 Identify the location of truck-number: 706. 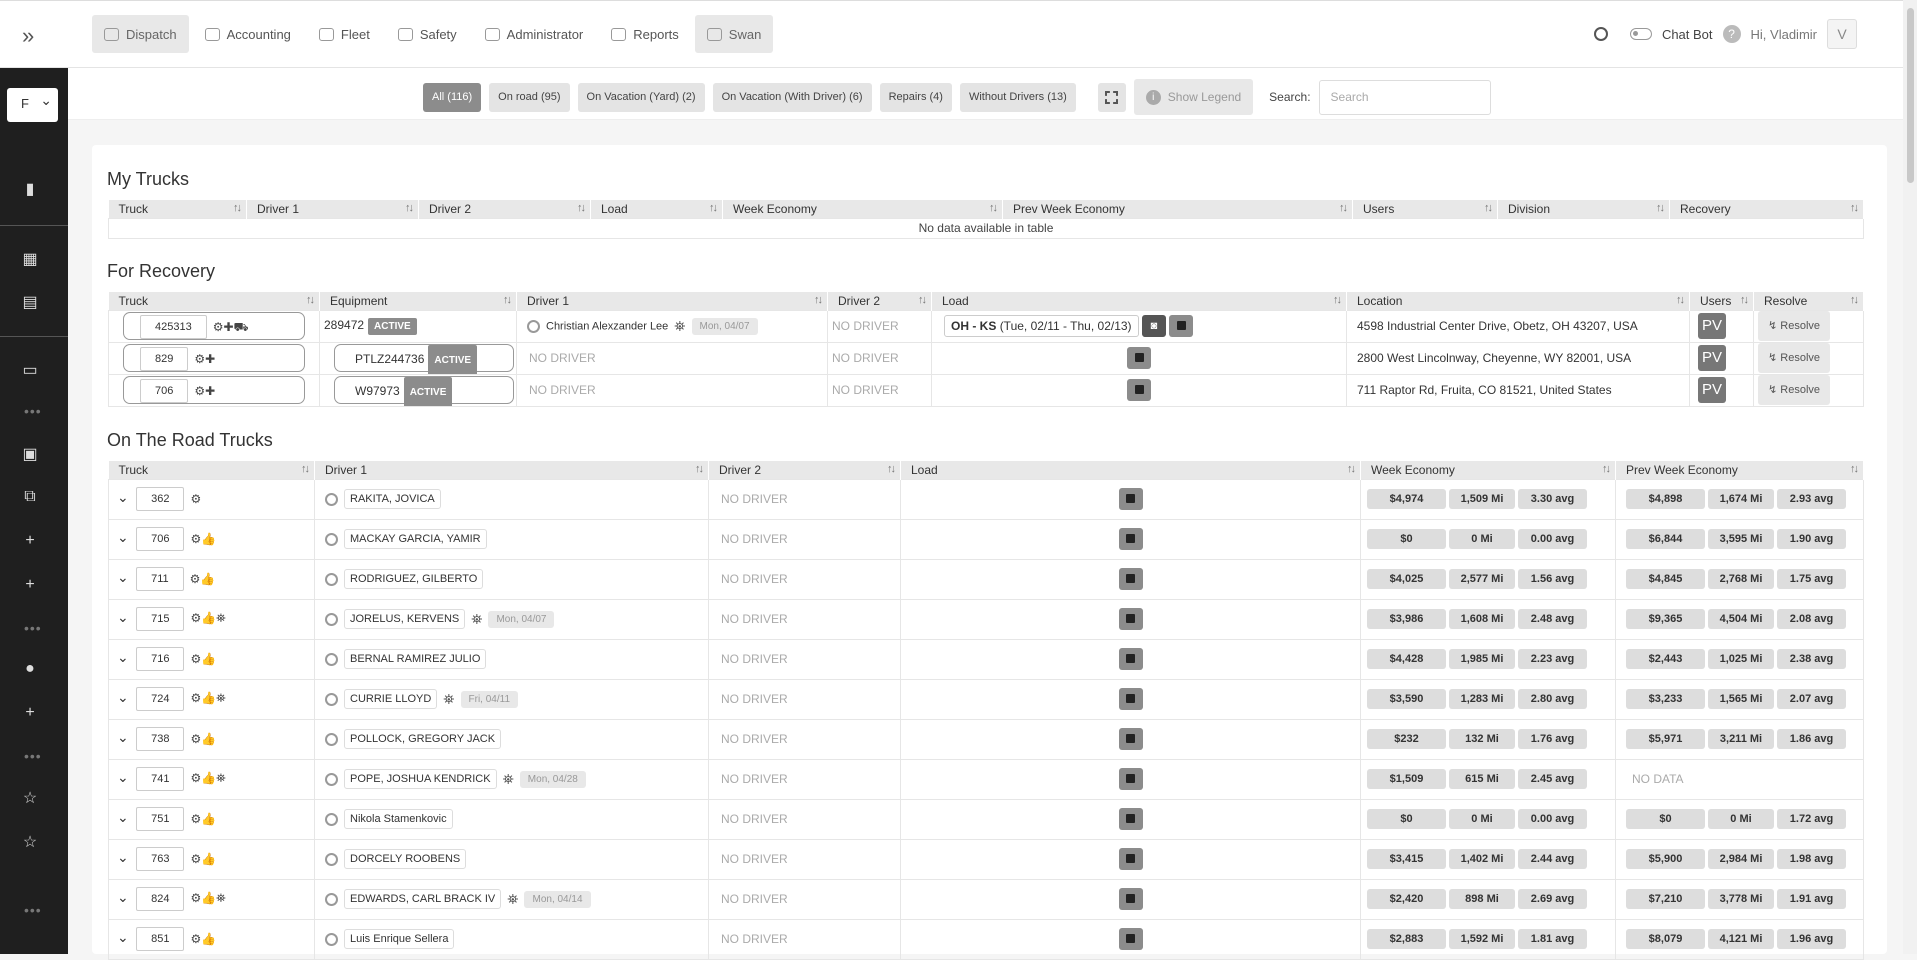
(164, 391).